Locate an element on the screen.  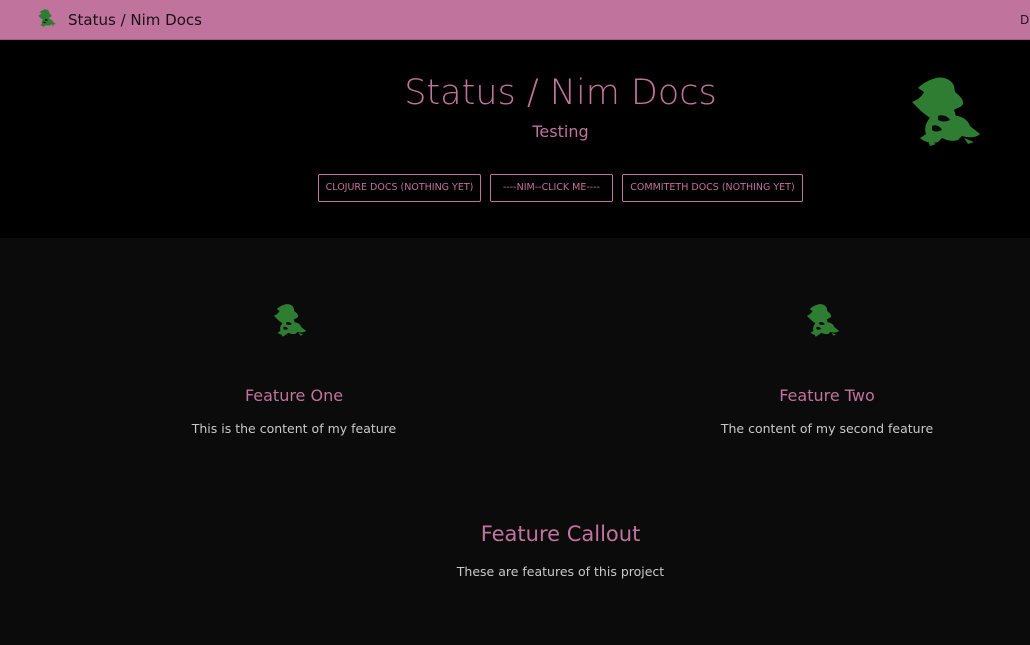
hero-subtitle: Testing is located at coordinates (560, 131).